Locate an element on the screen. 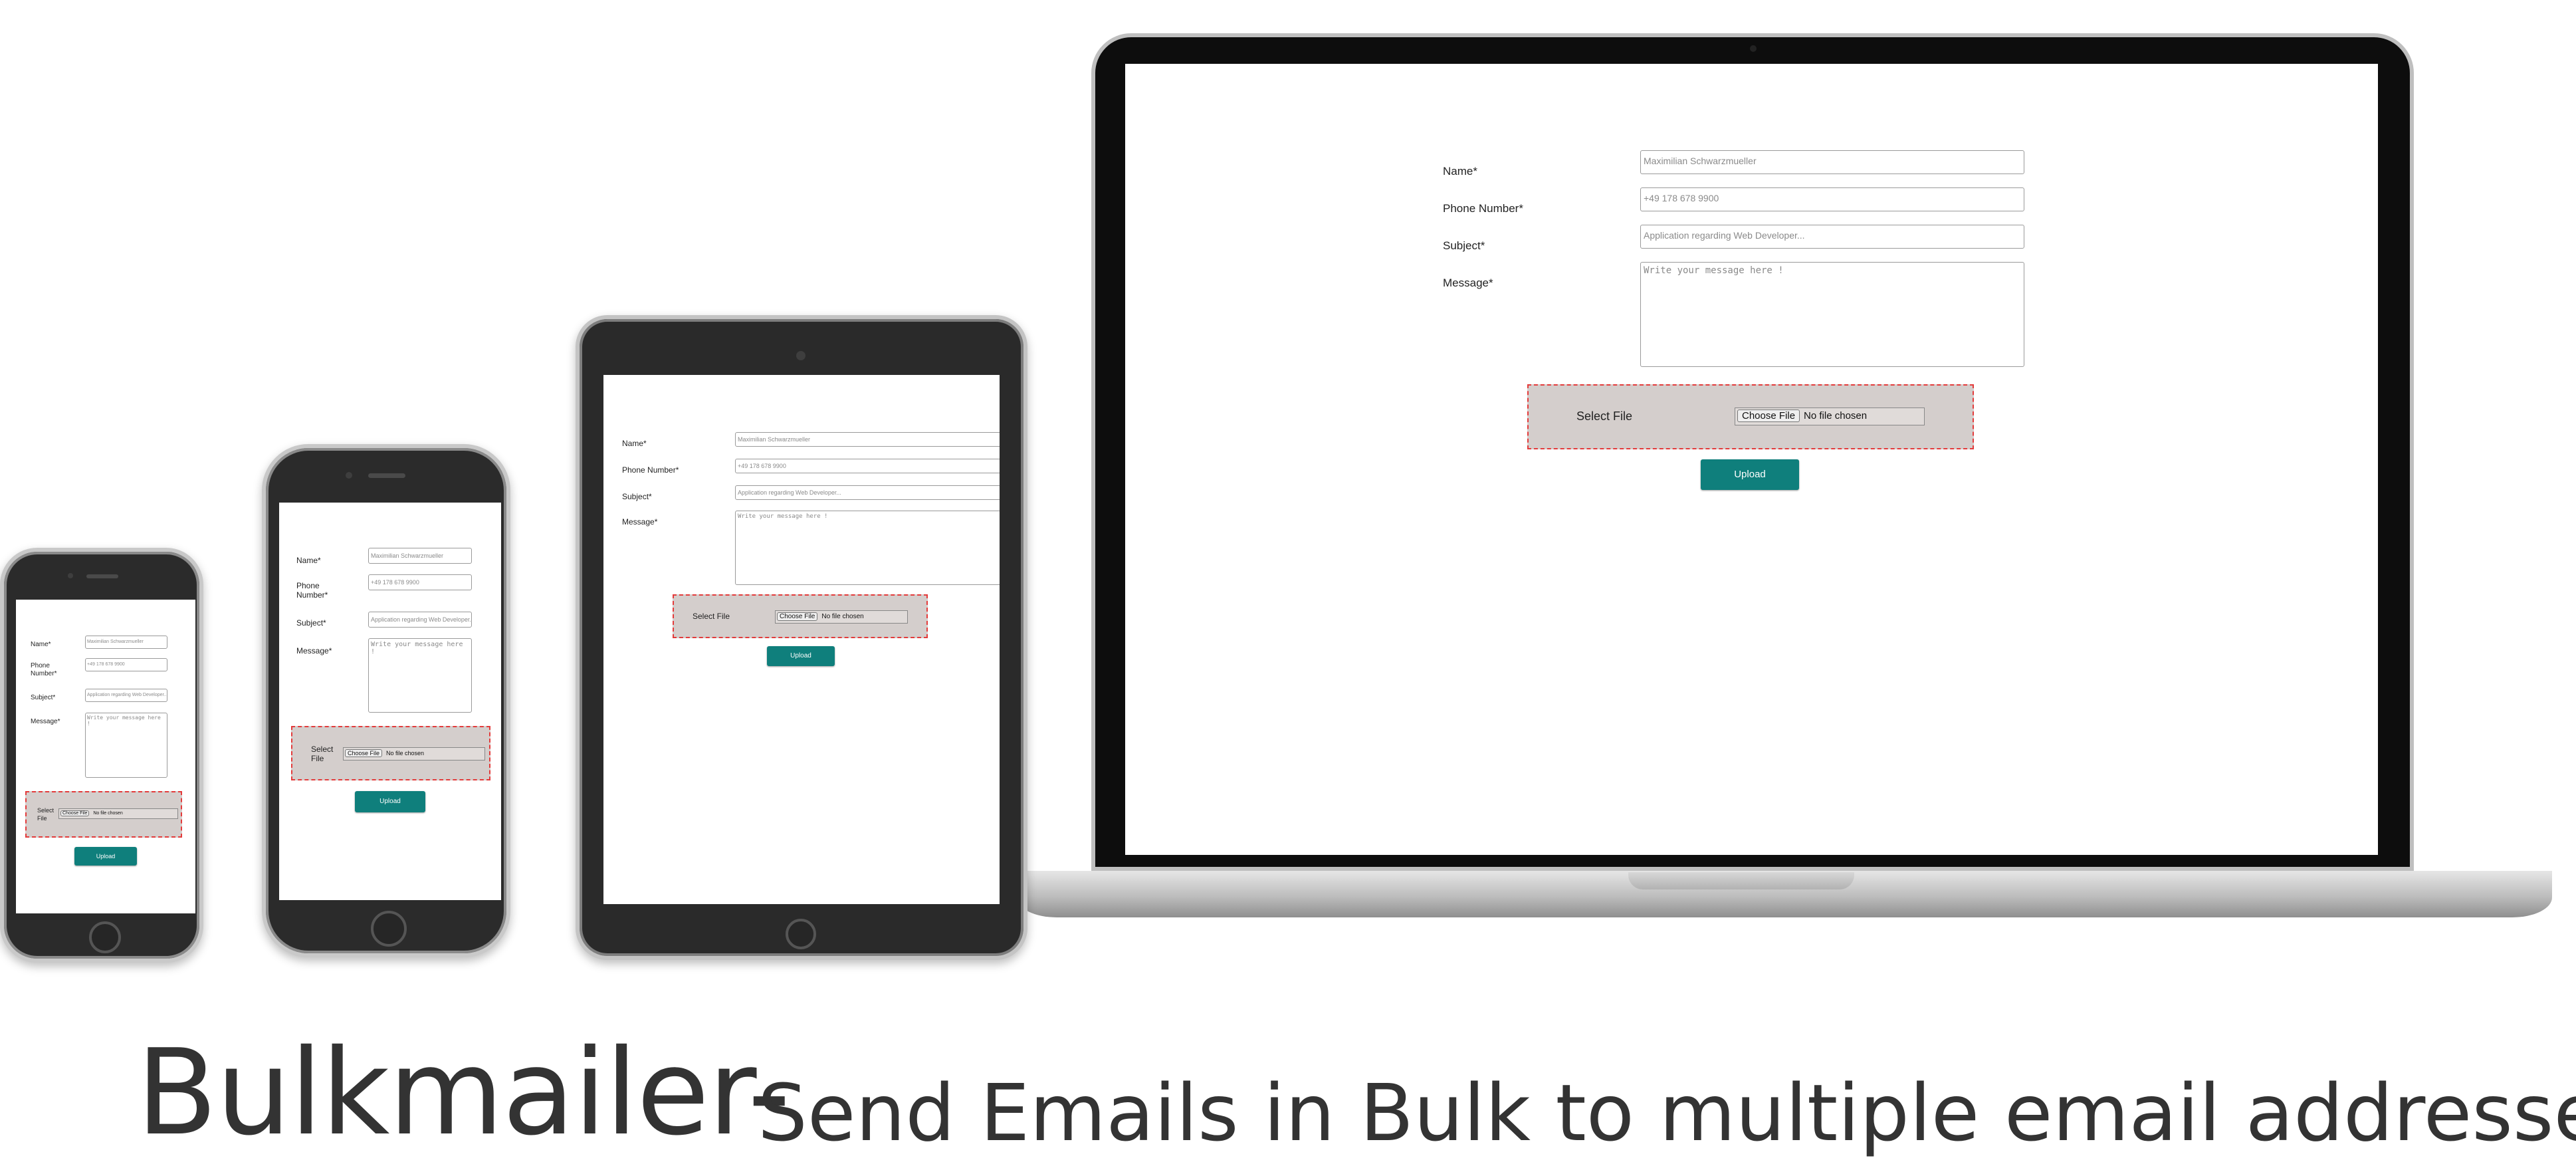 The height and width of the screenshot is (1174, 2576). phone-small-camera is located at coordinates (70, 575).